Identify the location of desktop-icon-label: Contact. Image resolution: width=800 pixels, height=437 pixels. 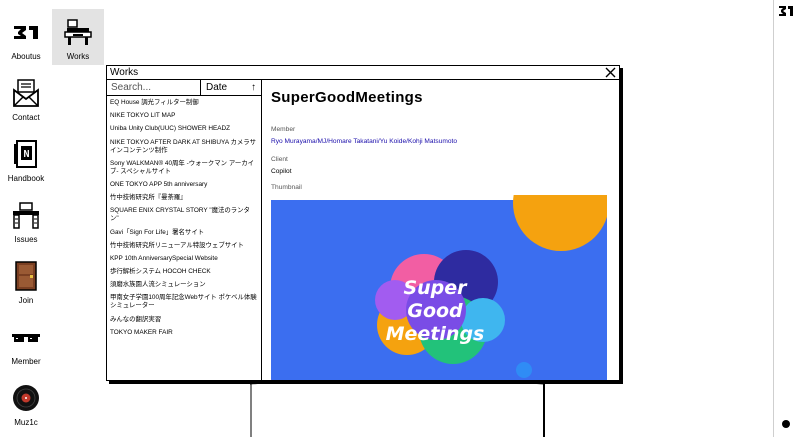
(26, 117).